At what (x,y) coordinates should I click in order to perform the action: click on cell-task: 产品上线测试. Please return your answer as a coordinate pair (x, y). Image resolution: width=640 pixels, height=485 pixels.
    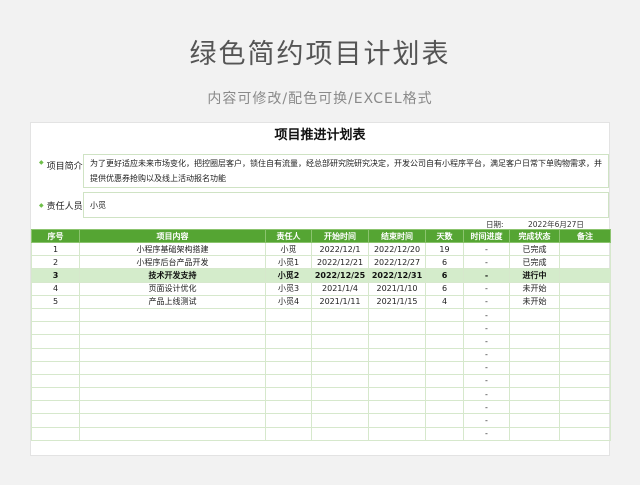
    Looking at the image, I should click on (172, 301).